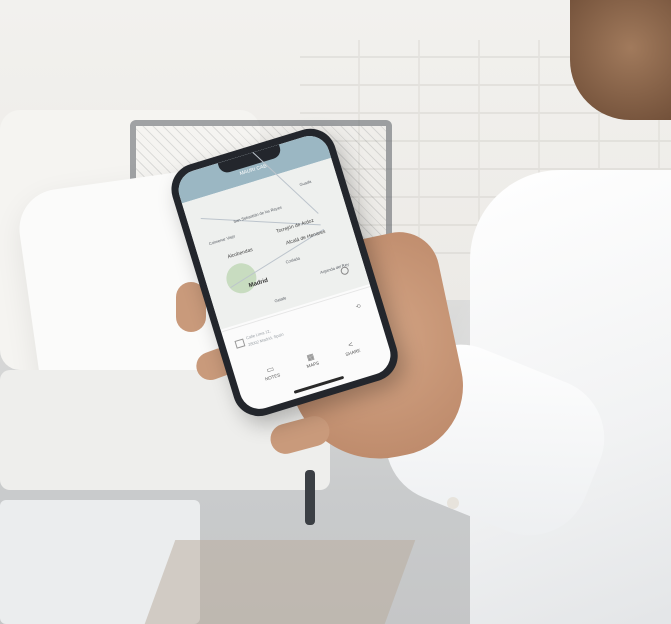 This screenshot has height=624, width=671. I want to click on map-label: Coslada, so click(292, 260).